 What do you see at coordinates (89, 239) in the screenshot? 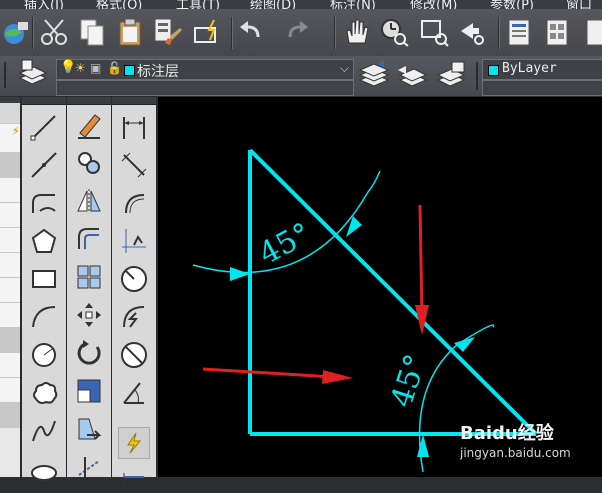
I see `offset-tool` at bounding box center [89, 239].